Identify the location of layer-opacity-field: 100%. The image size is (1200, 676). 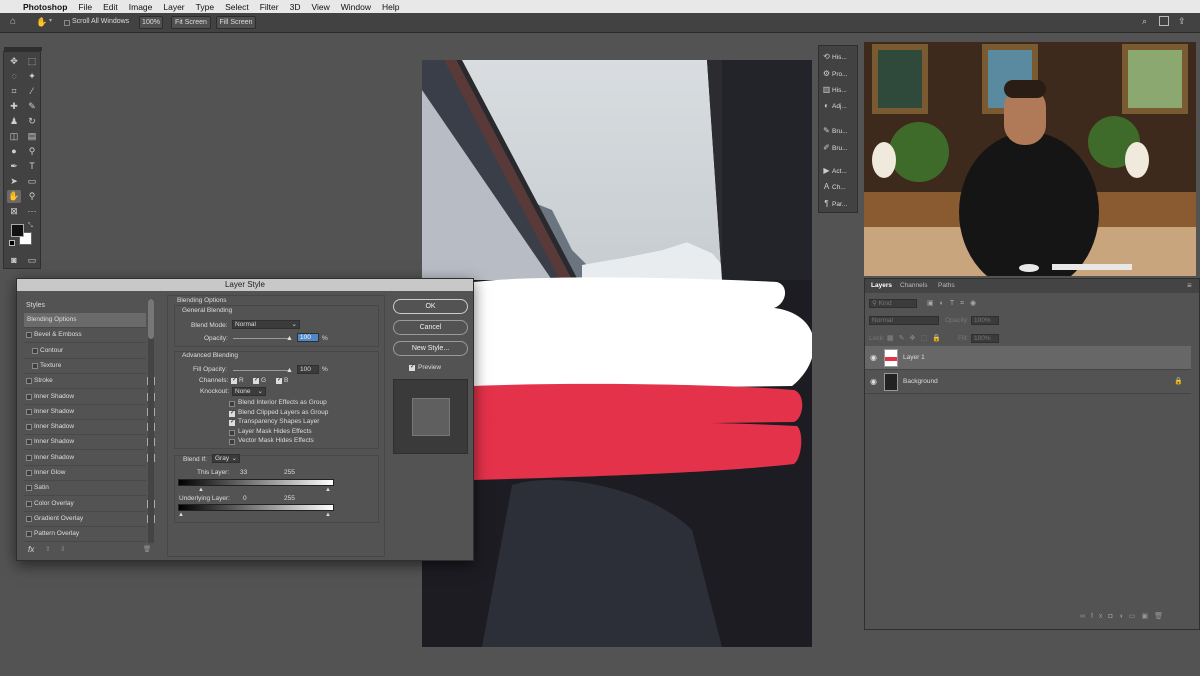
(985, 320).